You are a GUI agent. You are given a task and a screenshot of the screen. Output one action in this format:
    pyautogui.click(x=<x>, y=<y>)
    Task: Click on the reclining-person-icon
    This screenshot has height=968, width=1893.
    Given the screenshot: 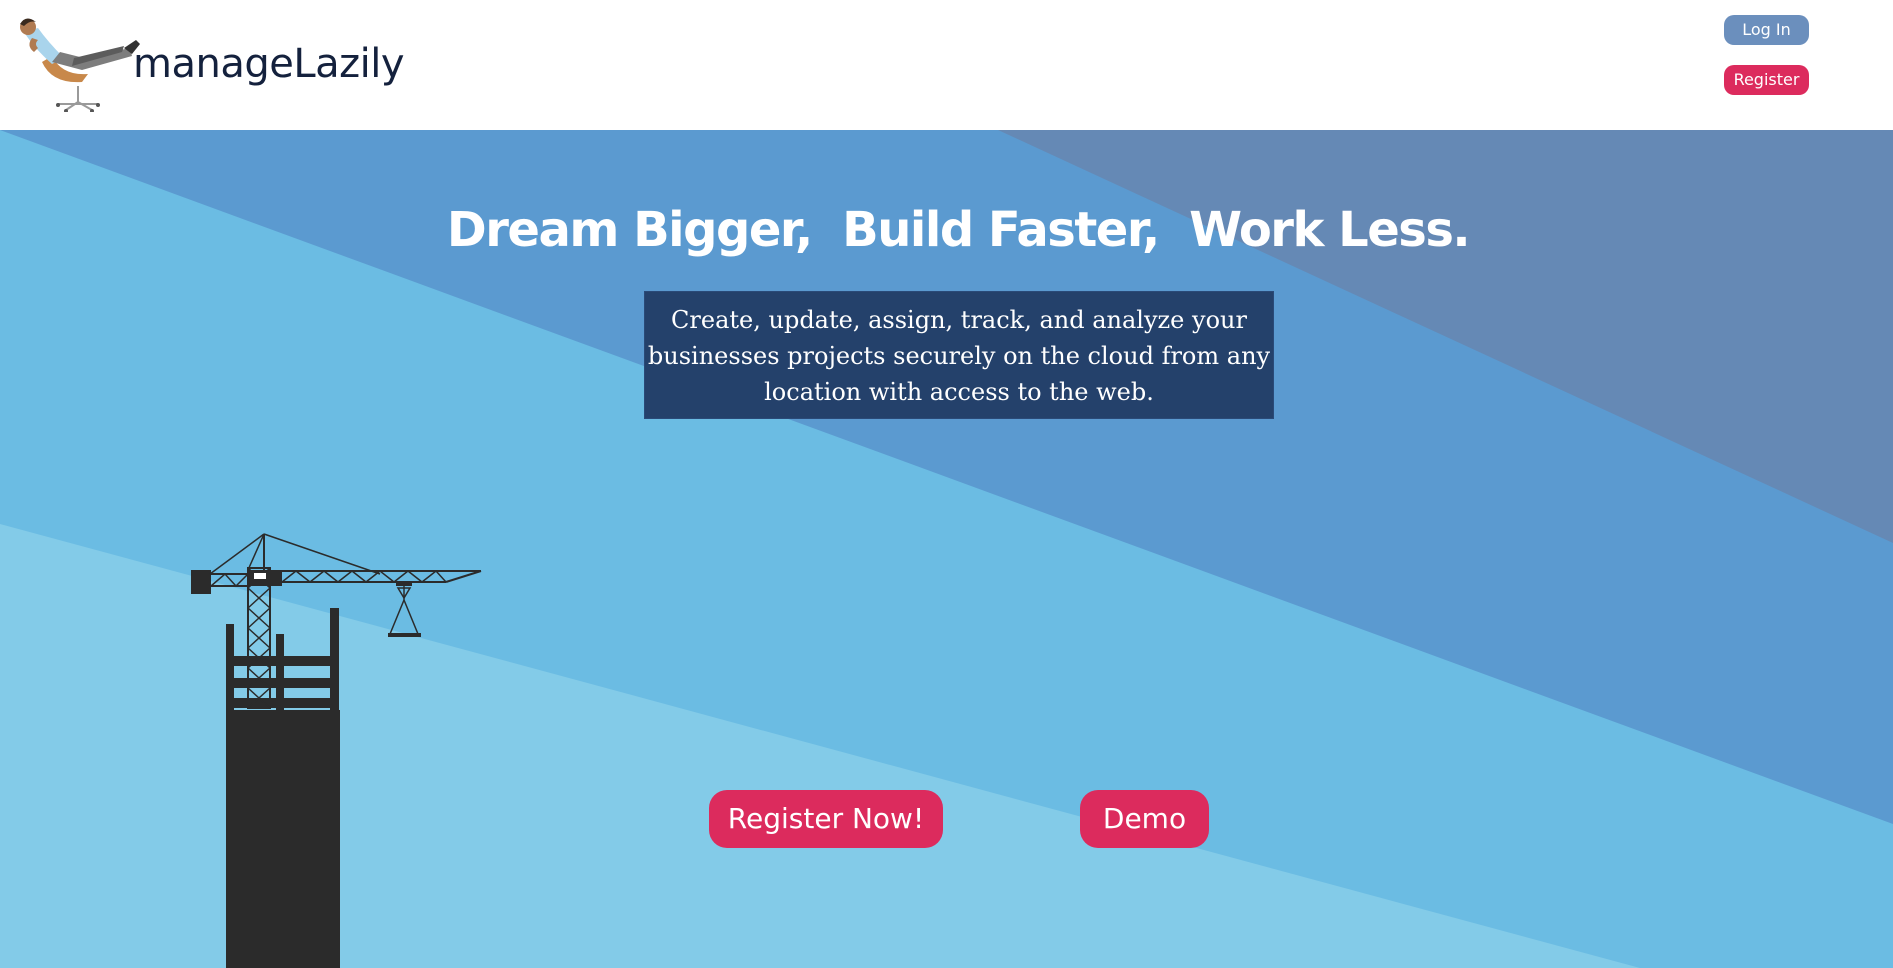 What is the action you would take?
    pyautogui.click(x=82, y=62)
    